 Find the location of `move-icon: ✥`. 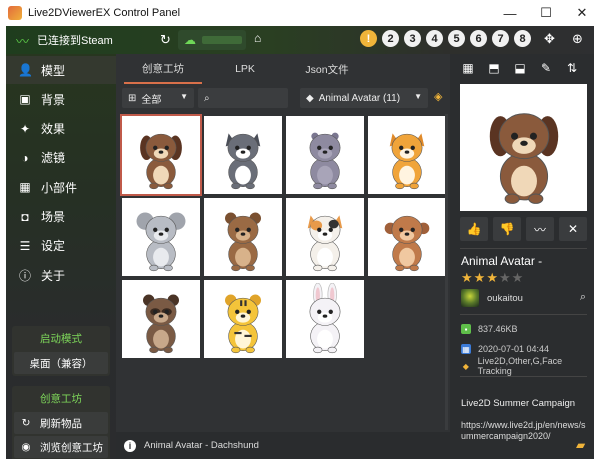

move-icon: ✥ is located at coordinates (549, 39).